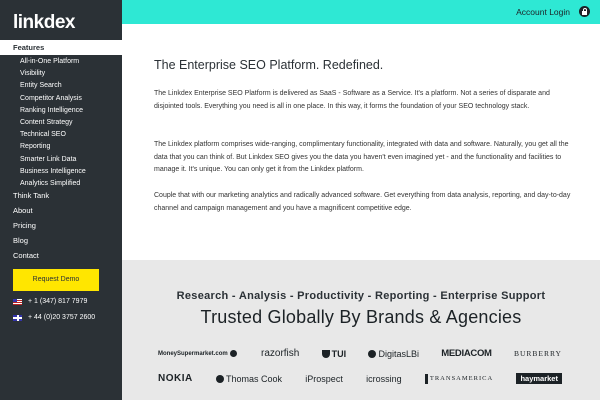 This screenshot has width=600, height=400. Describe the element at coordinates (61, 47) in the screenshot. I see `nav-item-features: Features` at that location.